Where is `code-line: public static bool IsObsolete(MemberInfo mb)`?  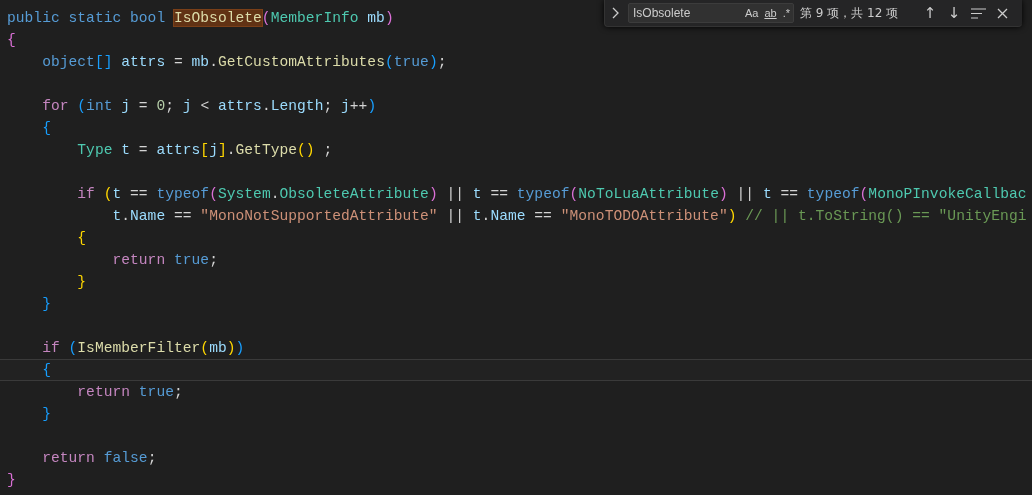
code-line: public static bool IsObsolete(MemberInfo mb) is located at coordinates (200, 18).